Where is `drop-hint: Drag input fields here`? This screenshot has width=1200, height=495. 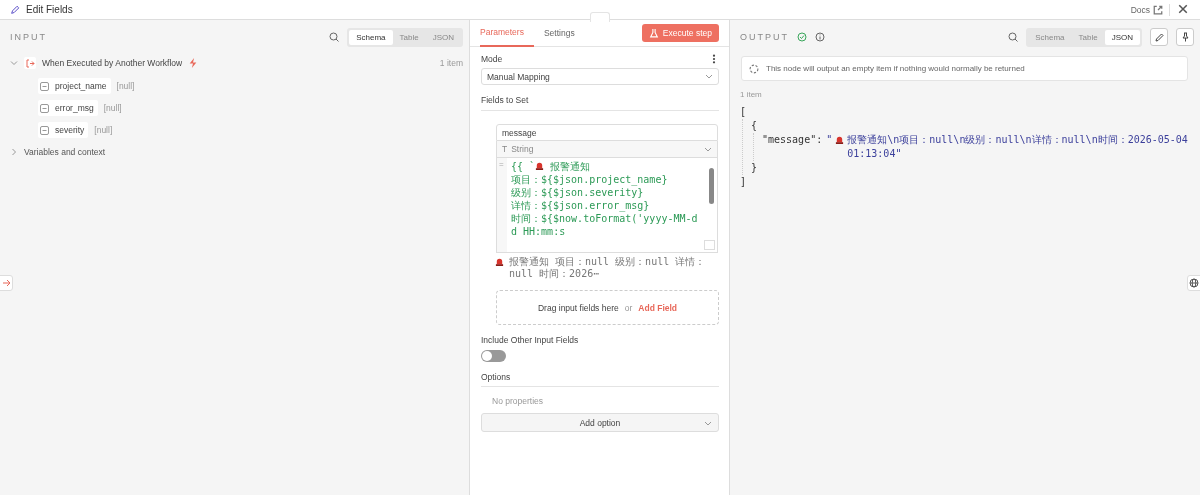 drop-hint: Drag input fields here is located at coordinates (578, 307).